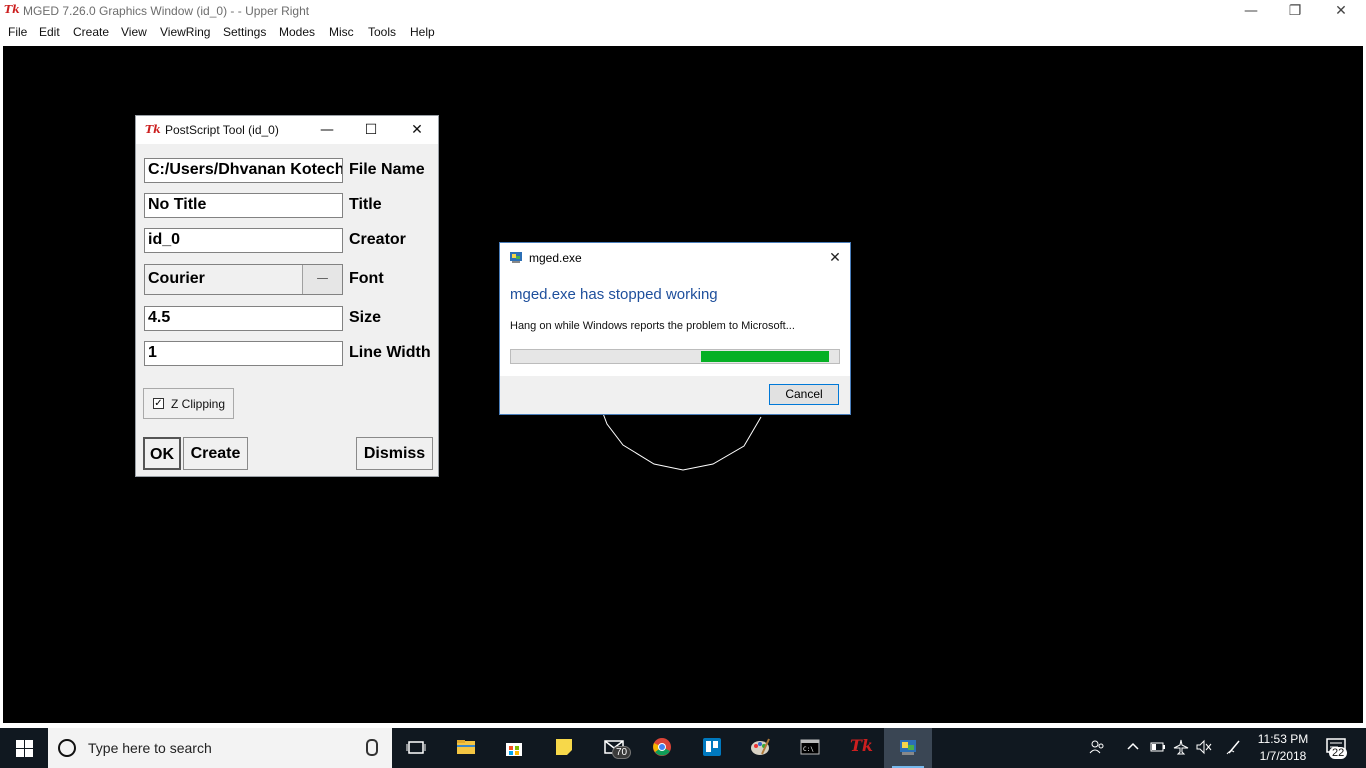 Image resolution: width=1366 pixels, height=768 pixels. What do you see at coordinates (614, 294) in the screenshot?
I see `error-heading: mged.exe has stopped working` at bounding box center [614, 294].